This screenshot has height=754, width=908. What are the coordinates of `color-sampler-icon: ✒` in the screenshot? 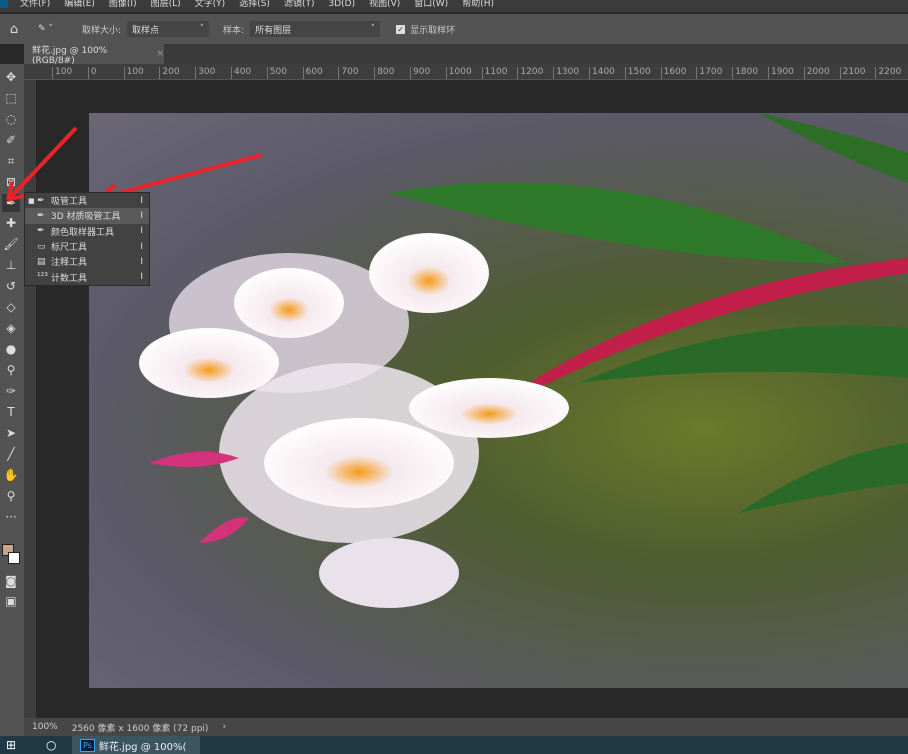 It's located at (41, 231).